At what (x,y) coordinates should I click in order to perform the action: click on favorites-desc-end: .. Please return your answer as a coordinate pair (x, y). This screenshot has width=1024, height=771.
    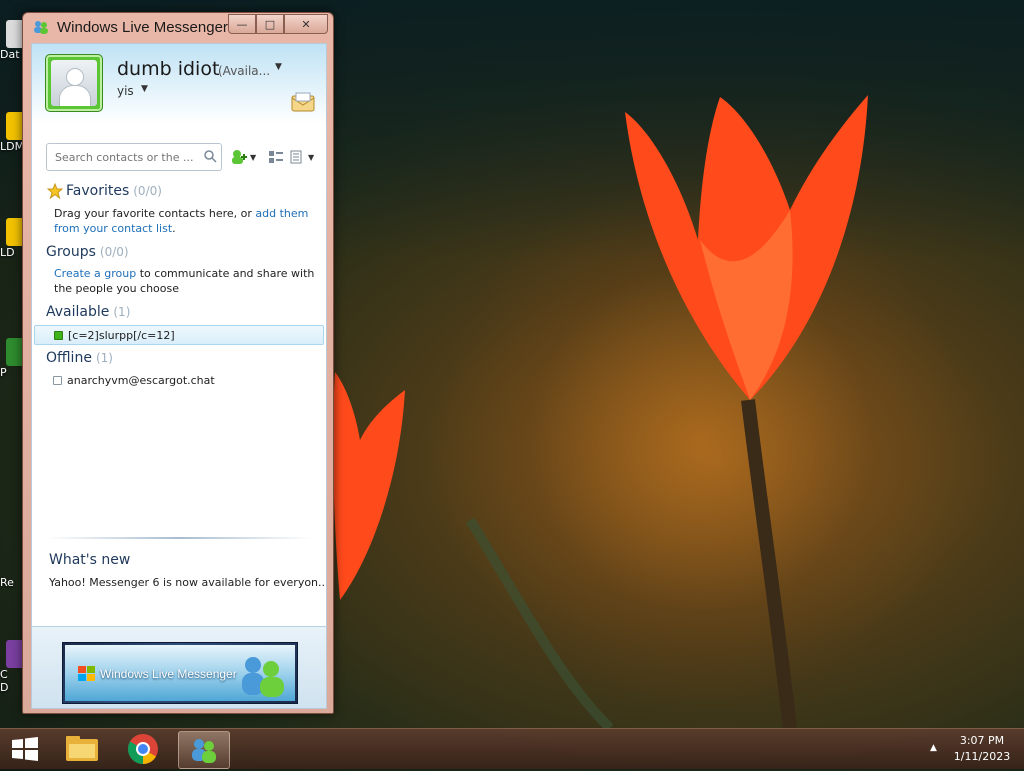
    Looking at the image, I should click on (174, 228).